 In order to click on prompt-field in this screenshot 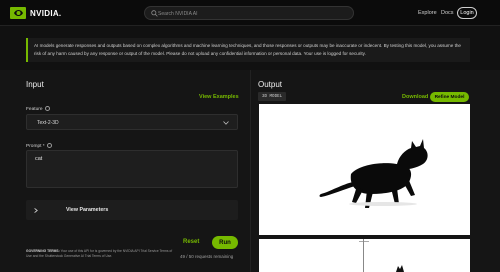, I will do `click(132, 169)`.